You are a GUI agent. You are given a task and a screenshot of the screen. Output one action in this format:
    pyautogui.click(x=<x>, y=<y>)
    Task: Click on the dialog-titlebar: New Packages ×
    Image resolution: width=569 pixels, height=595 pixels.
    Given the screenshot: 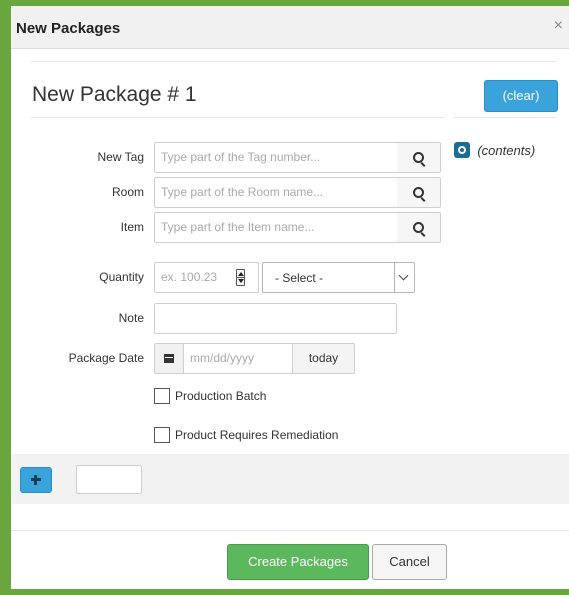 What is the action you would take?
    pyautogui.click(x=290, y=27)
    